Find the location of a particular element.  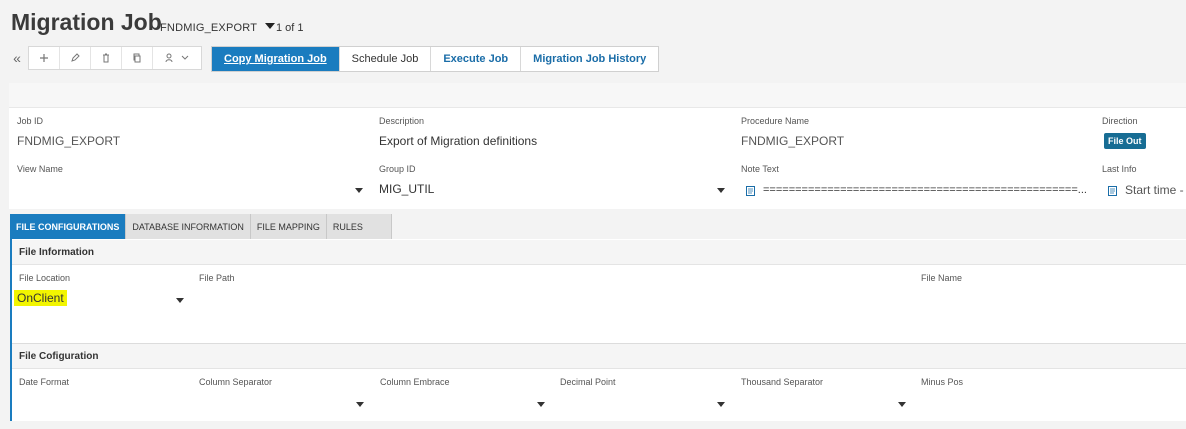

plus-icon is located at coordinates (44, 58).